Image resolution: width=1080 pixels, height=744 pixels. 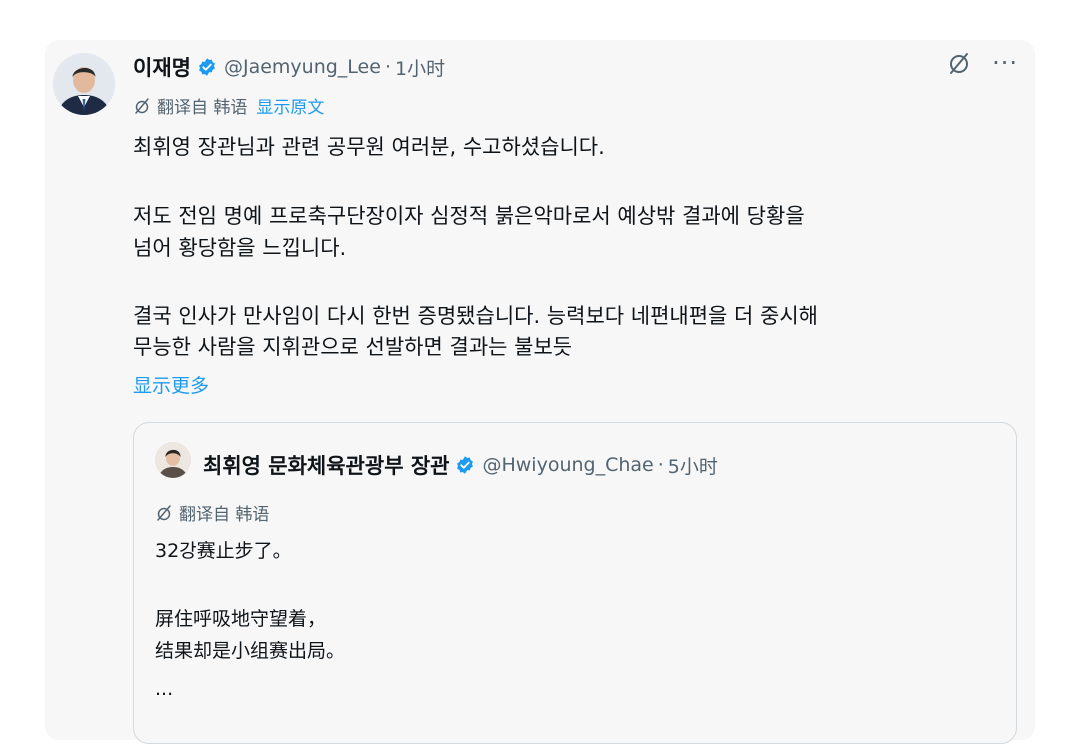 I want to click on translation-notice: 翻译自 韩语 显示原文, so click(x=228, y=105).